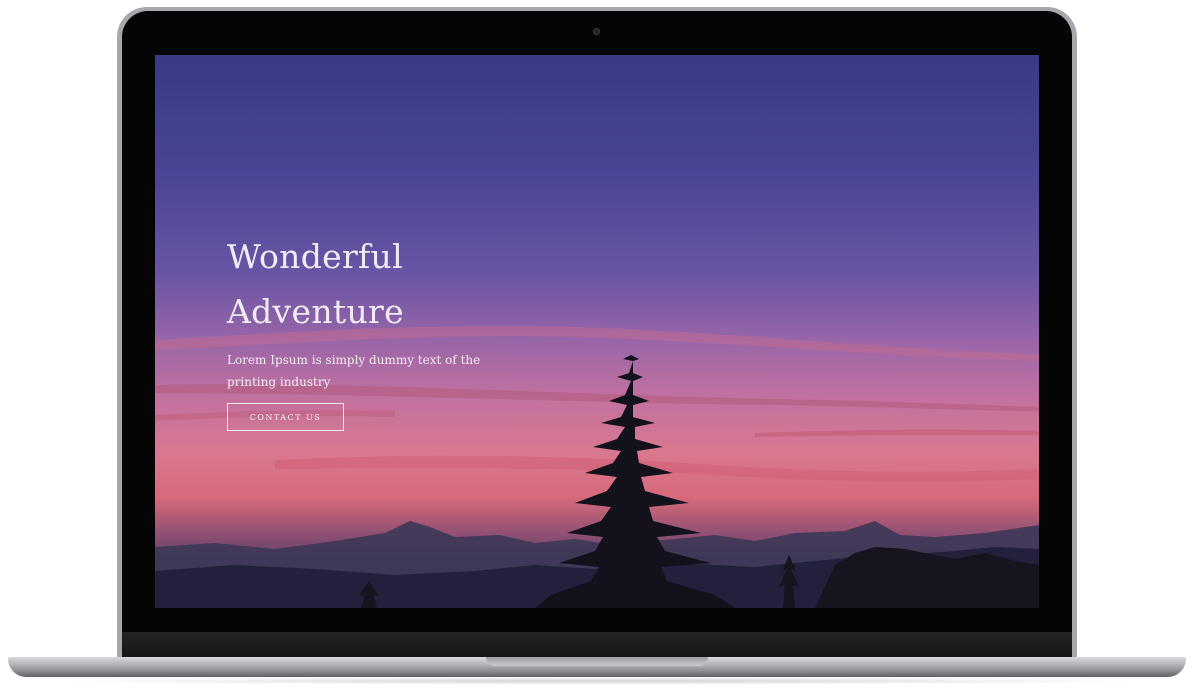 The image size is (1200, 689). Describe the element at coordinates (285, 417) in the screenshot. I see `contact-us-button: CONTACT US` at that location.